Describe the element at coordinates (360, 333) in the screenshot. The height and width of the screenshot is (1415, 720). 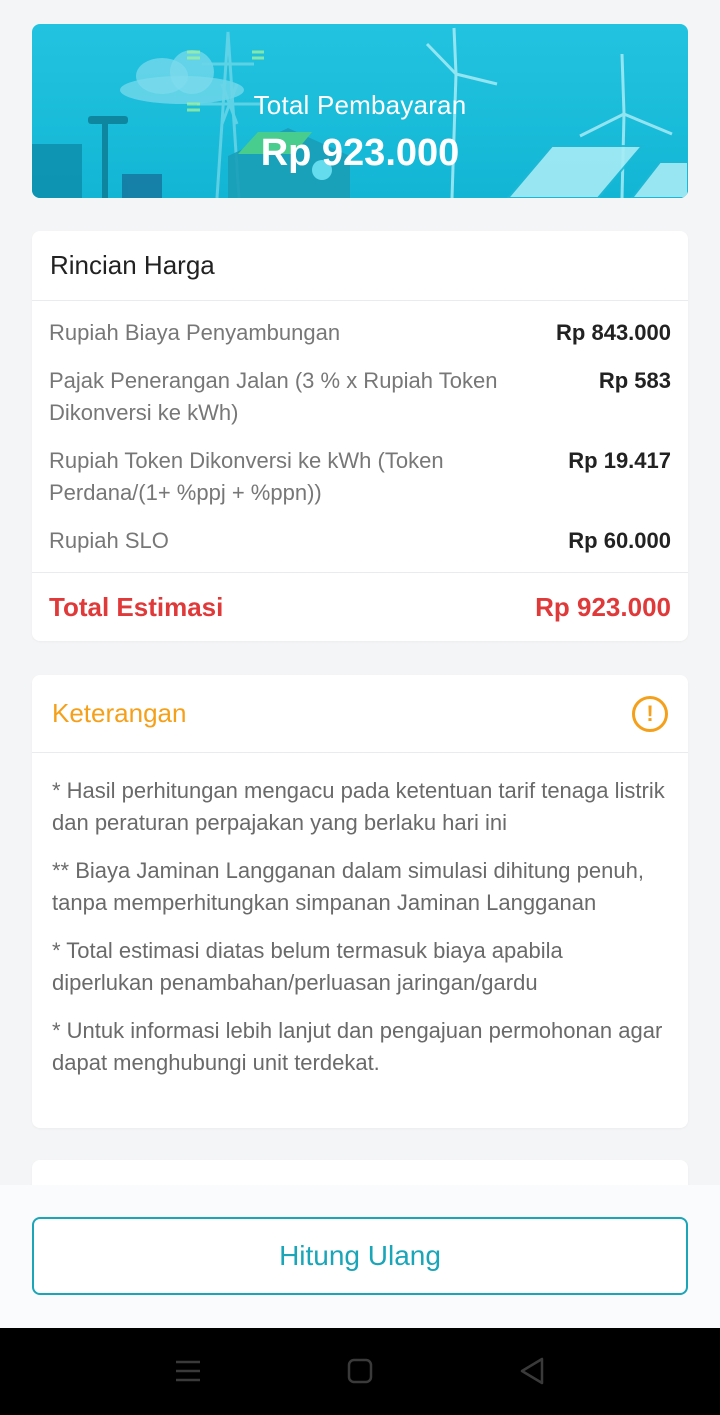
I see `price-row: Rupiah Biaya Penyambungan Rp 843.000` at that location.